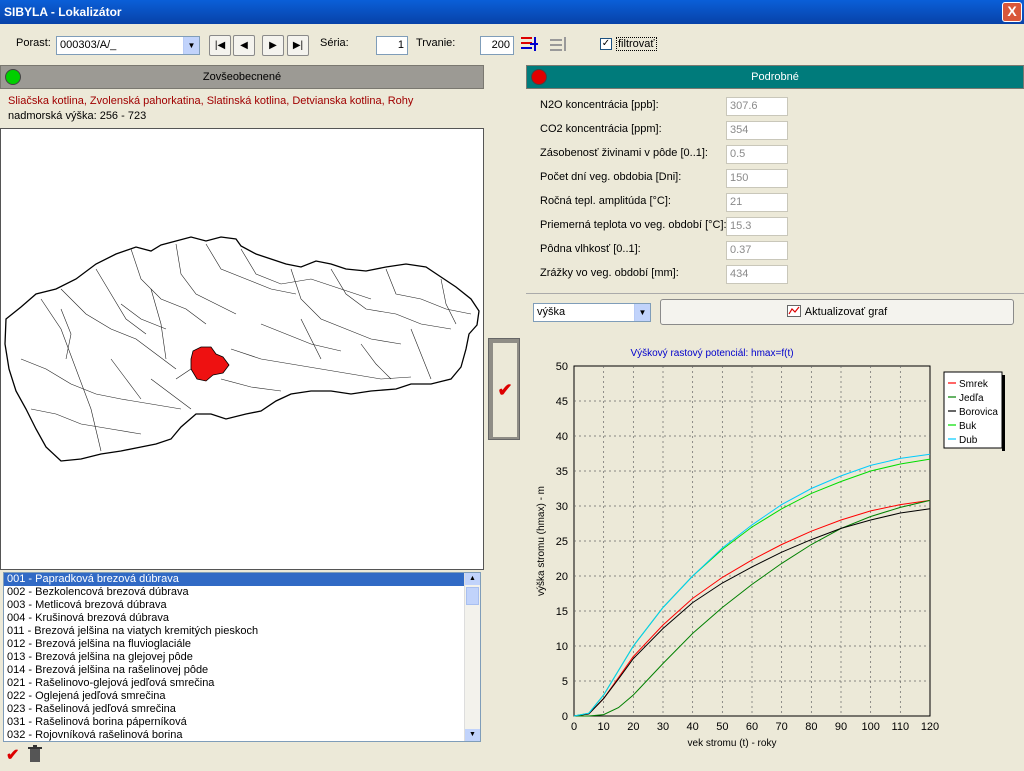  Describe the element at coordinates (562, 612) in the screenshot. I see `y-tick-label: 15` at that location.